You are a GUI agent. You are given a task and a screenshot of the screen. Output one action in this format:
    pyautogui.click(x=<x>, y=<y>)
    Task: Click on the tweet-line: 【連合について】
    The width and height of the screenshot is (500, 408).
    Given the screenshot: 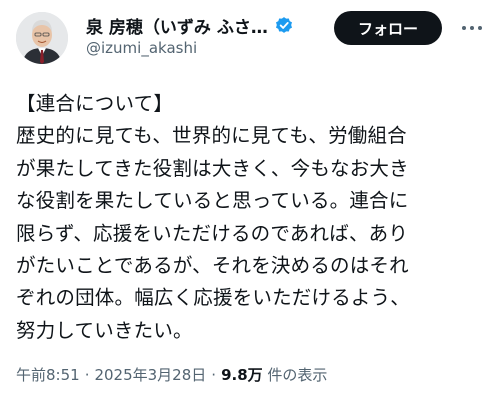 What is the action you would take?
    pyautogui.click(x=95, y=103)
    